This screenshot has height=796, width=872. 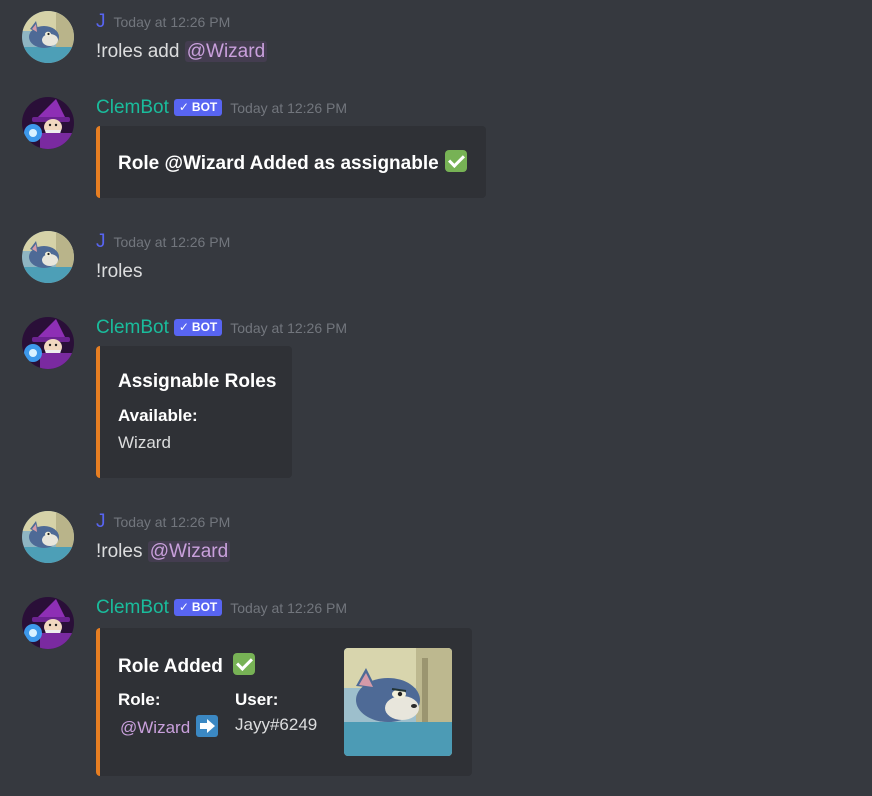 What do you see at coordinates (139, 699) in the screenshot?
I see `field-name-role: Role:` at bounding box center [139, 699].